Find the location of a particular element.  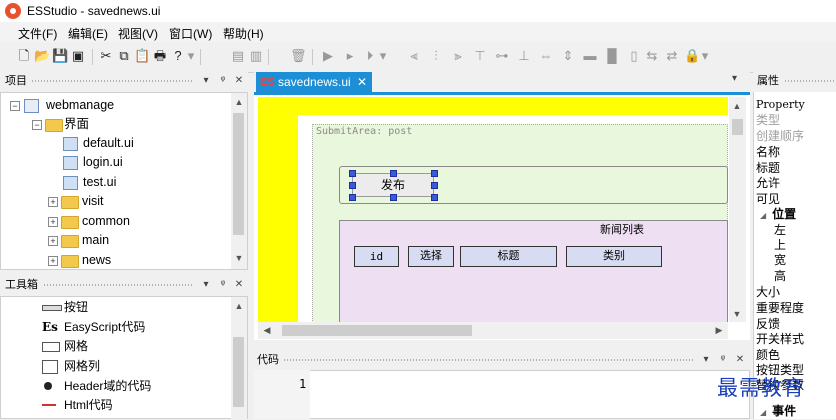

print-icon: 🖶 is located at coordinates (160, 56).